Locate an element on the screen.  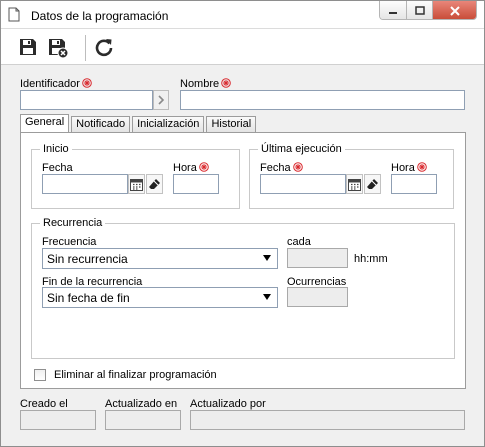
inicio-clear-button is located at coordinates (154, 184).